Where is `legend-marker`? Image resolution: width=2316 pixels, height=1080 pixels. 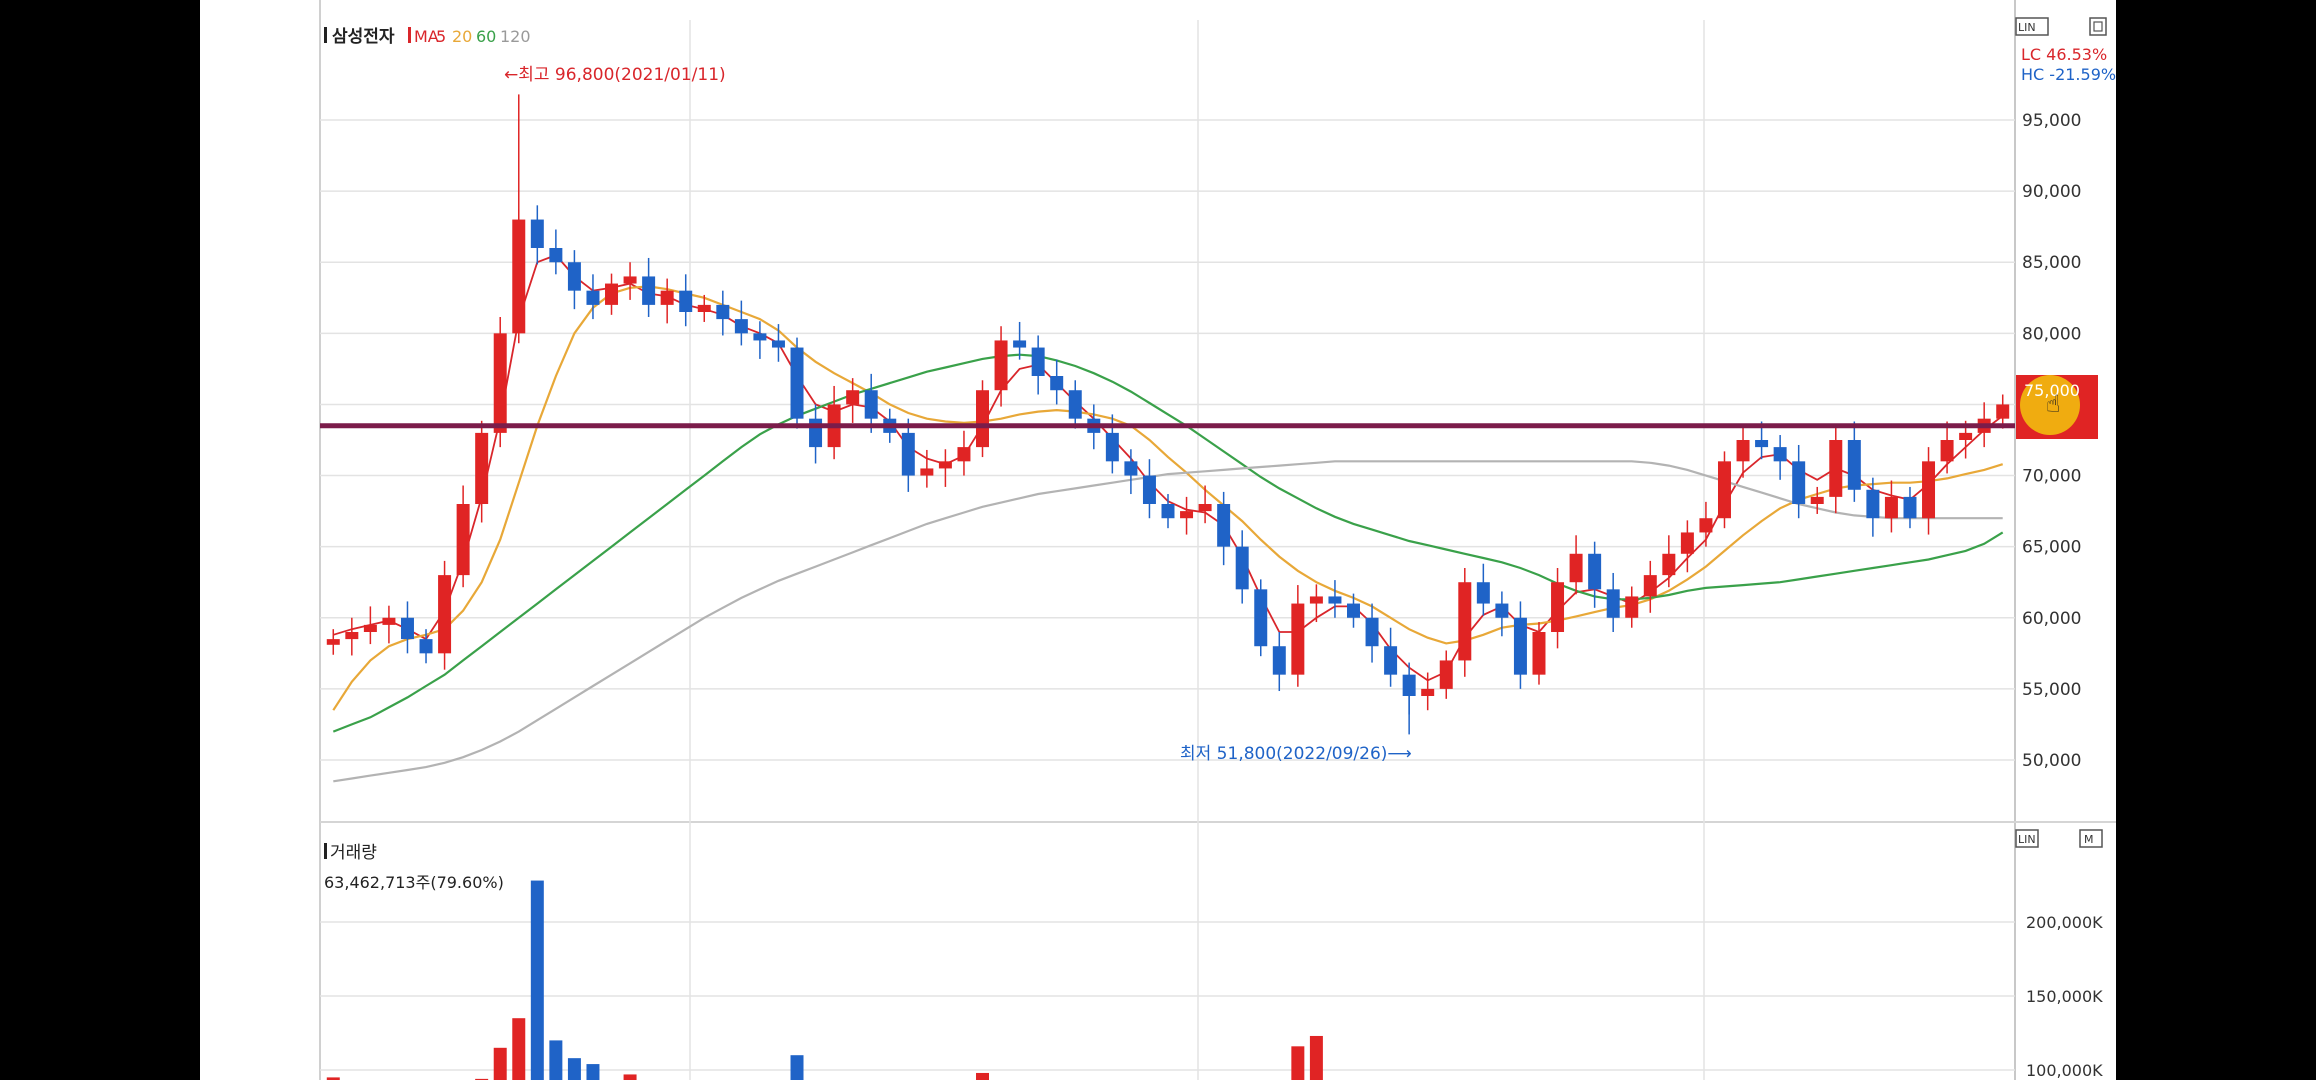
legend-marker is located at coordinates (325, 35).